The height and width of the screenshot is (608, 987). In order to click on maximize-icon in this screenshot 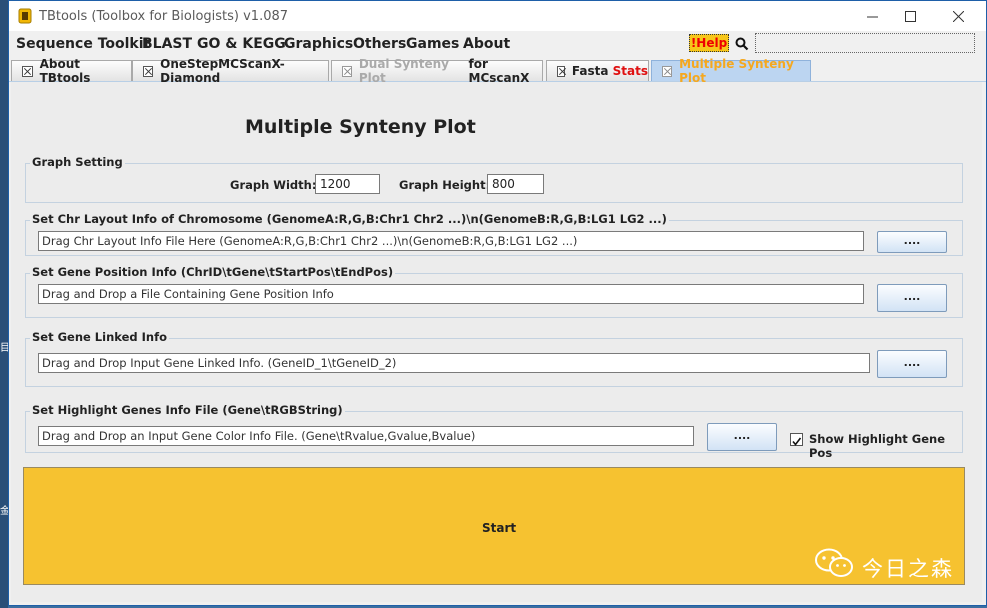, I will do `click(910, 16)`.